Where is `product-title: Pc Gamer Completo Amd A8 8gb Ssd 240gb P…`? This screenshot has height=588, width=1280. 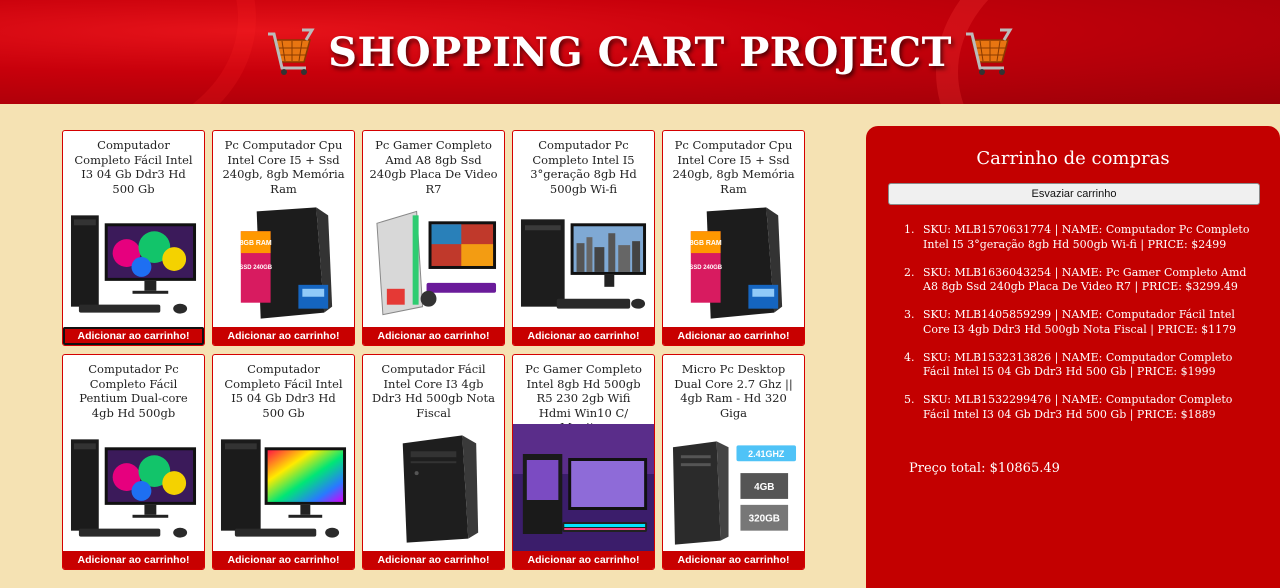 product-title: Pc Gamer Completo Amd A8 8gb Ssd 240gb P… is located at coordinates (433, 167).